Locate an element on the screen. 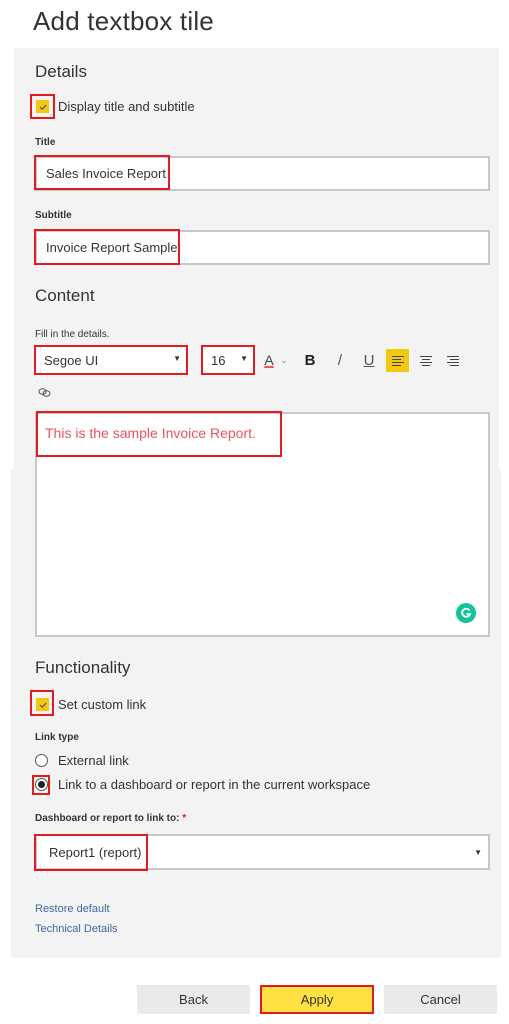 The height and width of the screenshot is (1024, 509). apply-button: Apply is located at coordinates (317, 999).